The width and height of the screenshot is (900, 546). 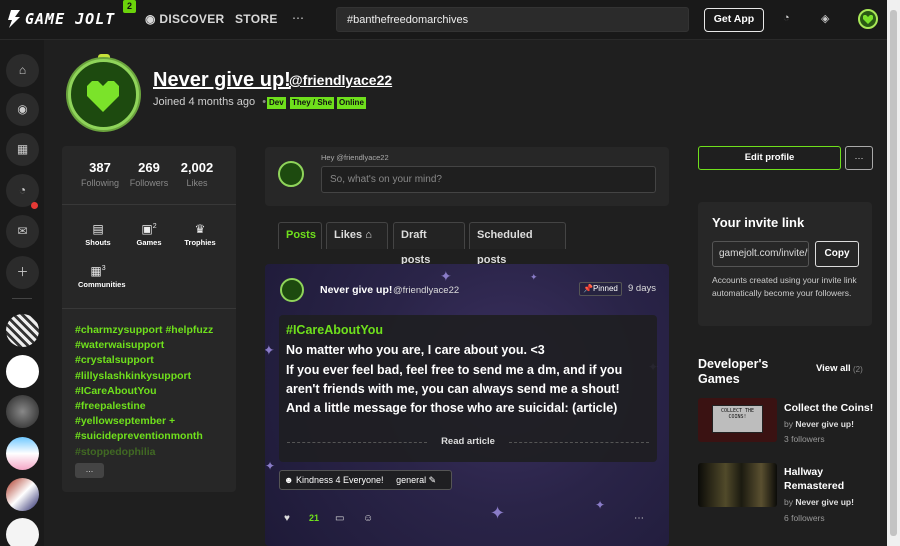 I want to click on profile-options-button: ⋯, so click(x=859, y=158).